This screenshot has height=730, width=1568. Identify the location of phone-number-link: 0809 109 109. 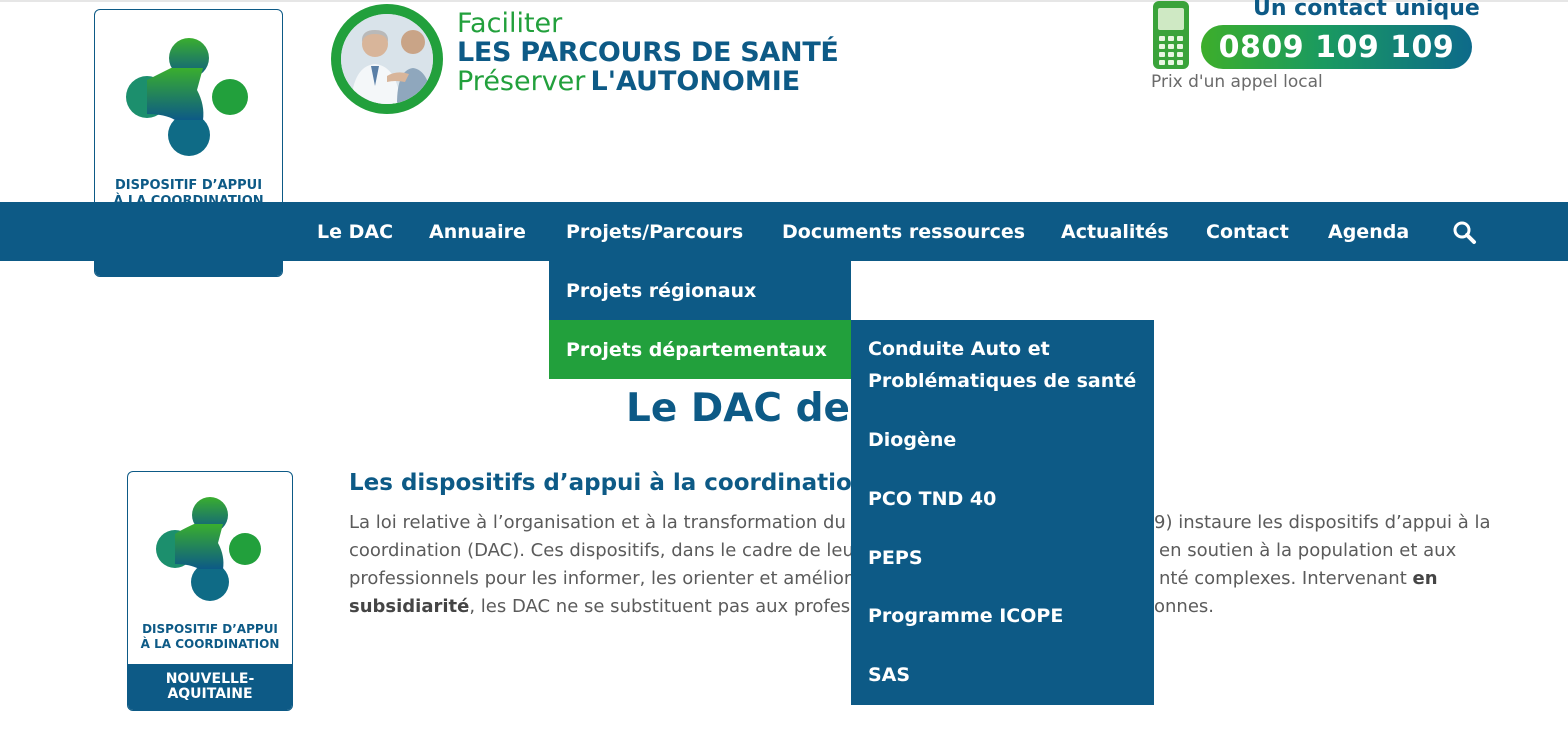
(1336, 47).